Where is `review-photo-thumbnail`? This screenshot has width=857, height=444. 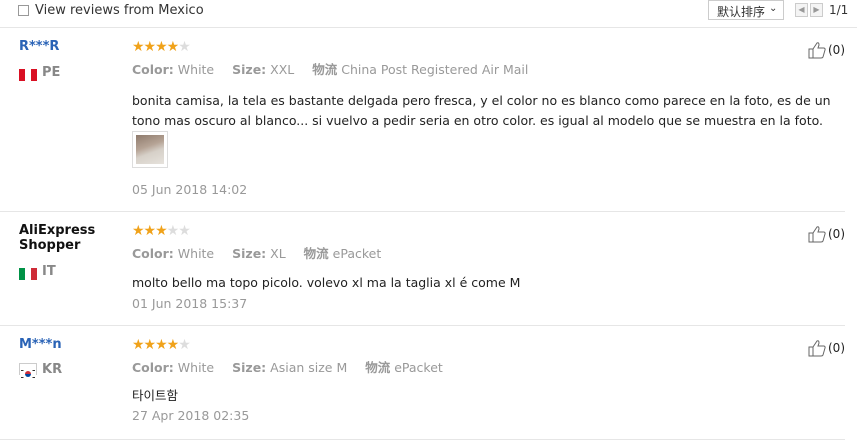 review-photo-thumbnail is located at coordinates (150, 149).